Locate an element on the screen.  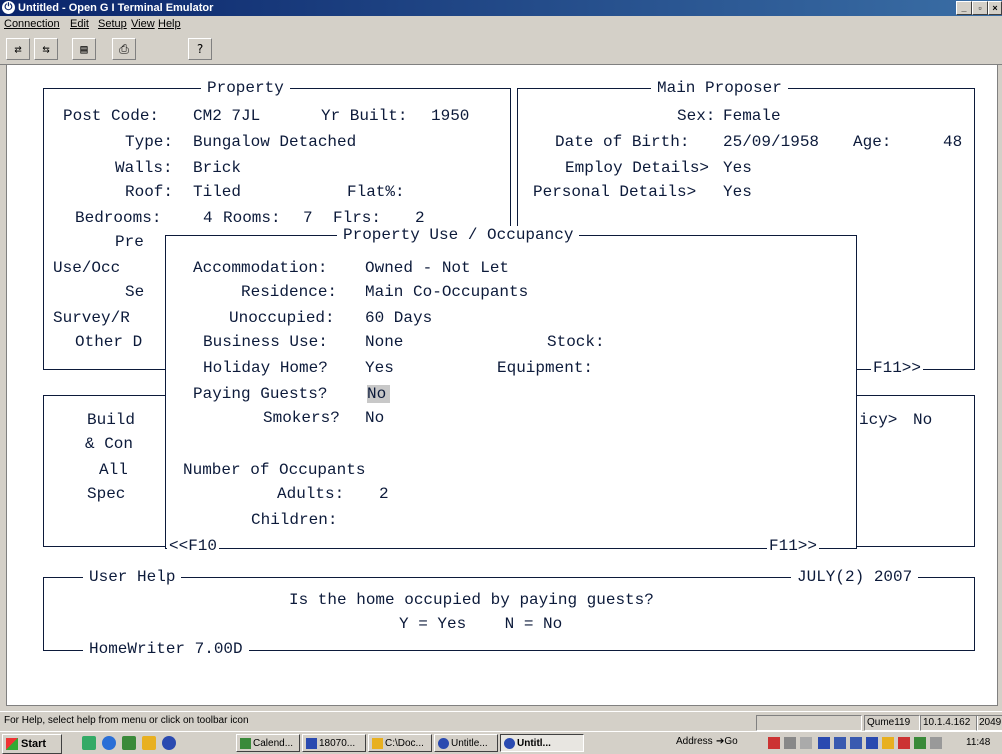
cover-row-truncated: Build is located at coordinates (111, 420).